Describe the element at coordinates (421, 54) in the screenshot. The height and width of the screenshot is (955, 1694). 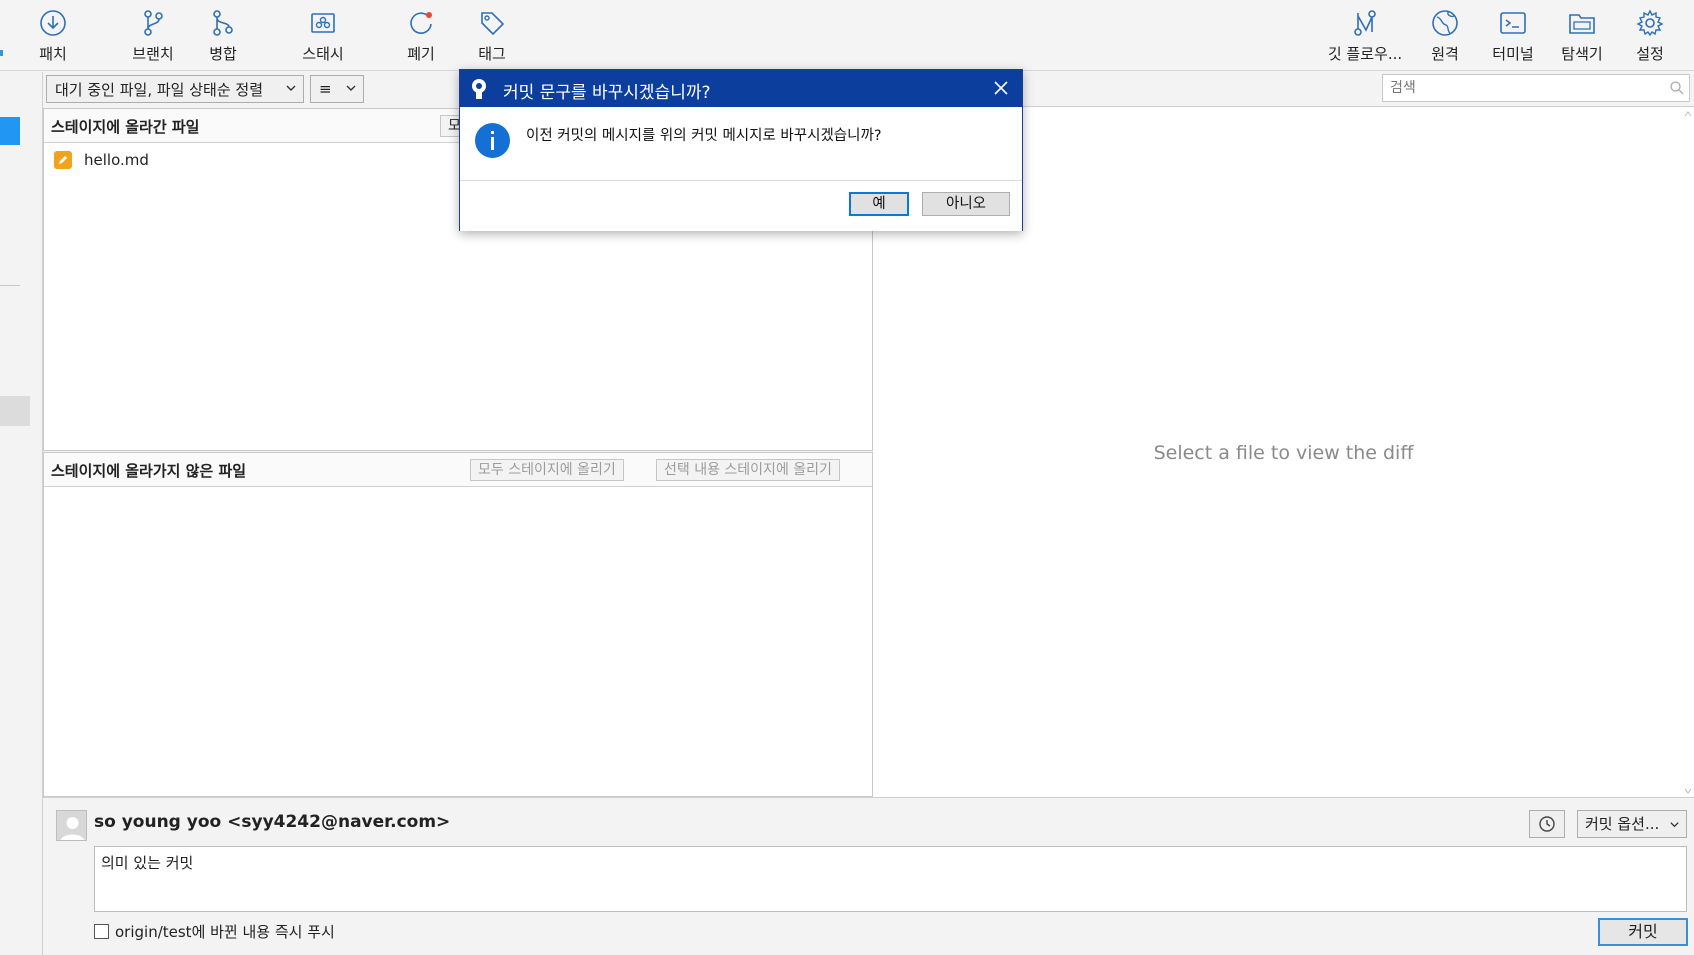
I see `discard-label: 폐기` at that location.